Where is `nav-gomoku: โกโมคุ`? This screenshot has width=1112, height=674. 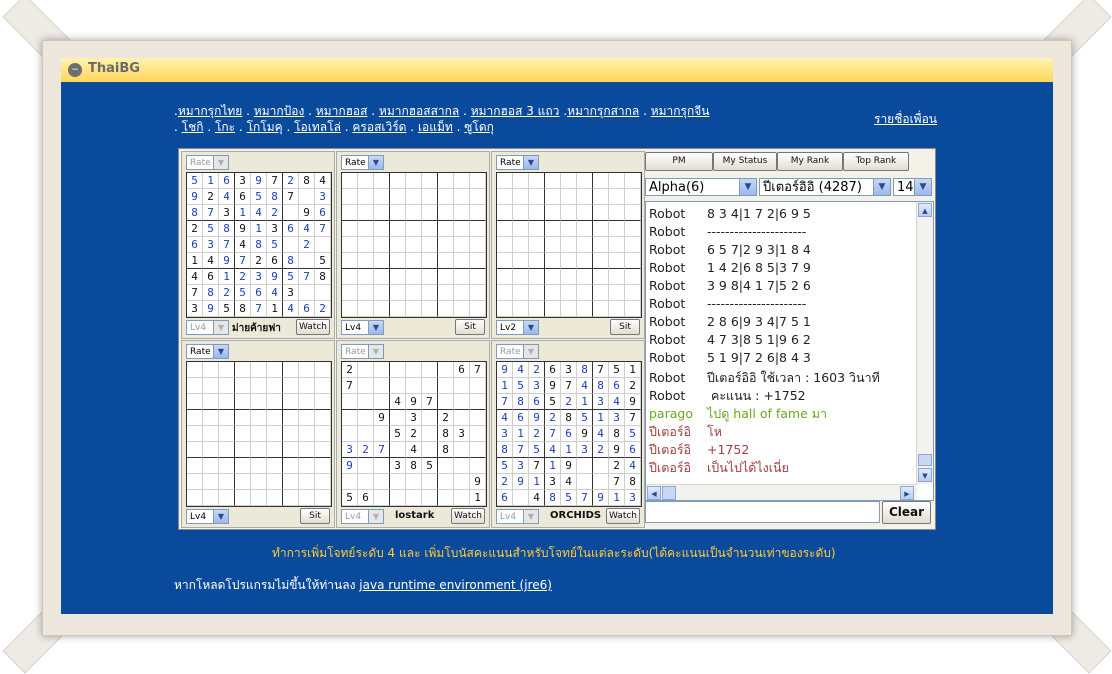
nav-gomoku: โกโมคุ is located at coordinates (265, 127).